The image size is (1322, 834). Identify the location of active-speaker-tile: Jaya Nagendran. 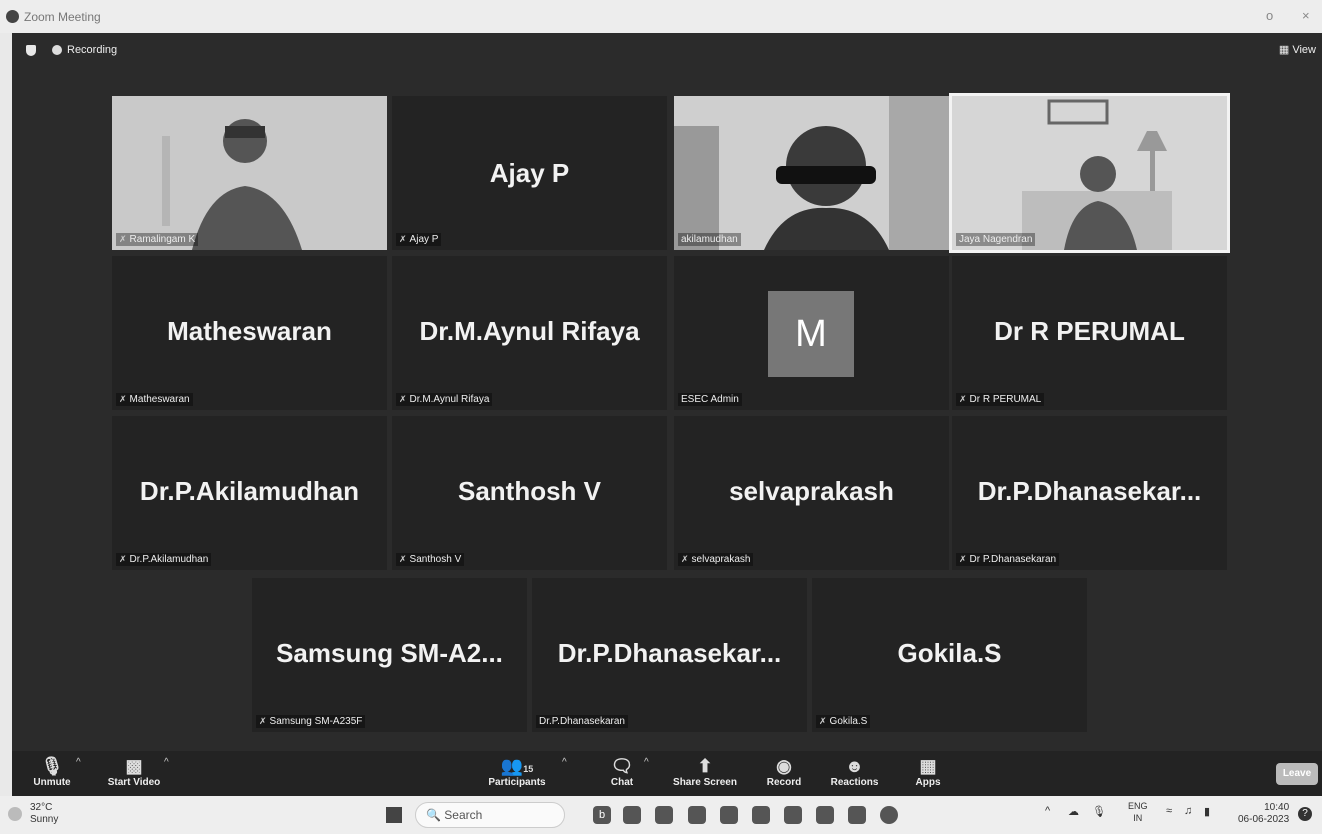
(1089, 173).